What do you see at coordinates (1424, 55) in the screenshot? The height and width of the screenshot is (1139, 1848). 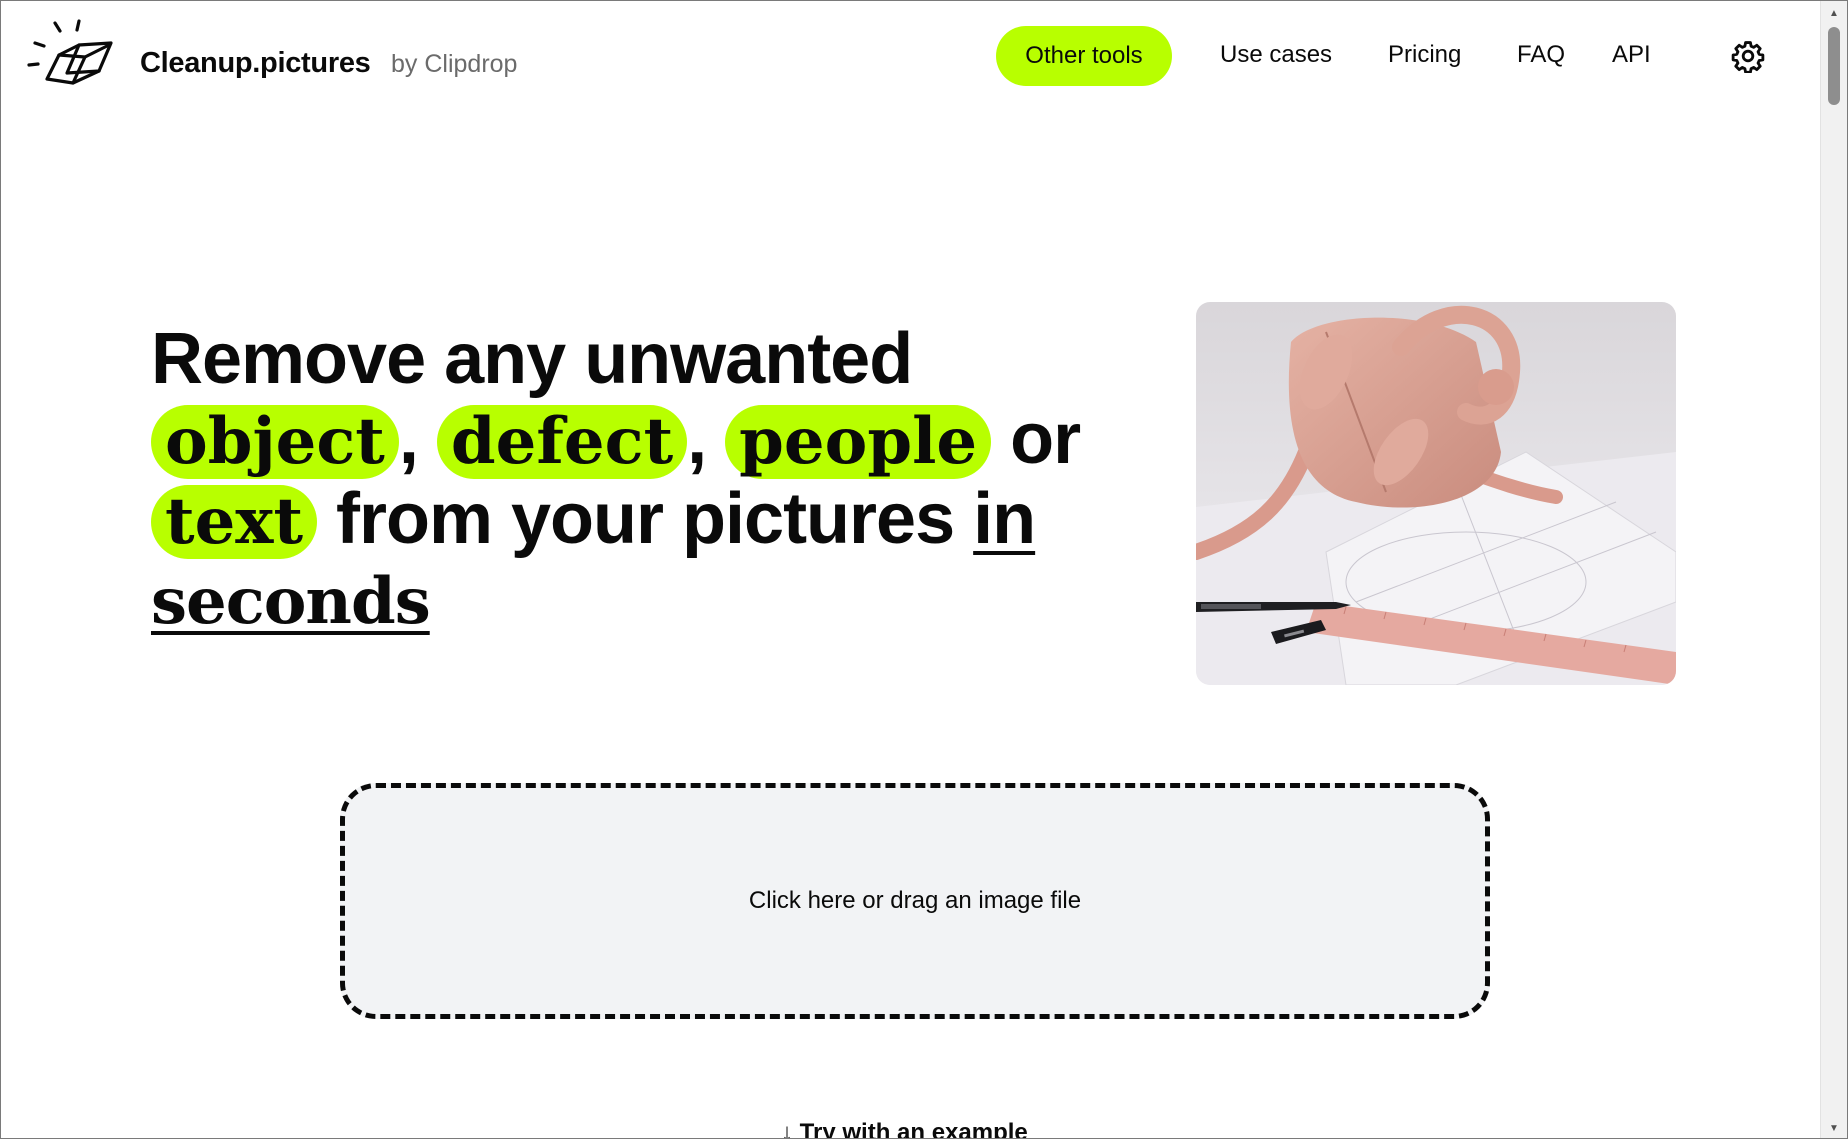 I see `nav-pricing: Pricing` at bounding box center [1424, 55].